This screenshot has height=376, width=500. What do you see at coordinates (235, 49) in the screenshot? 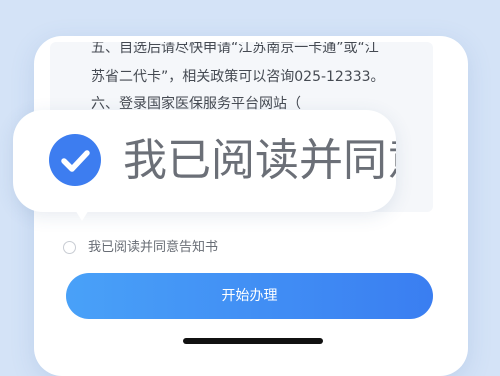
I see `notice-line: 五、自选后请尽快申请“江苏南京一卡通”或“江` at bounding box center [235, 49].